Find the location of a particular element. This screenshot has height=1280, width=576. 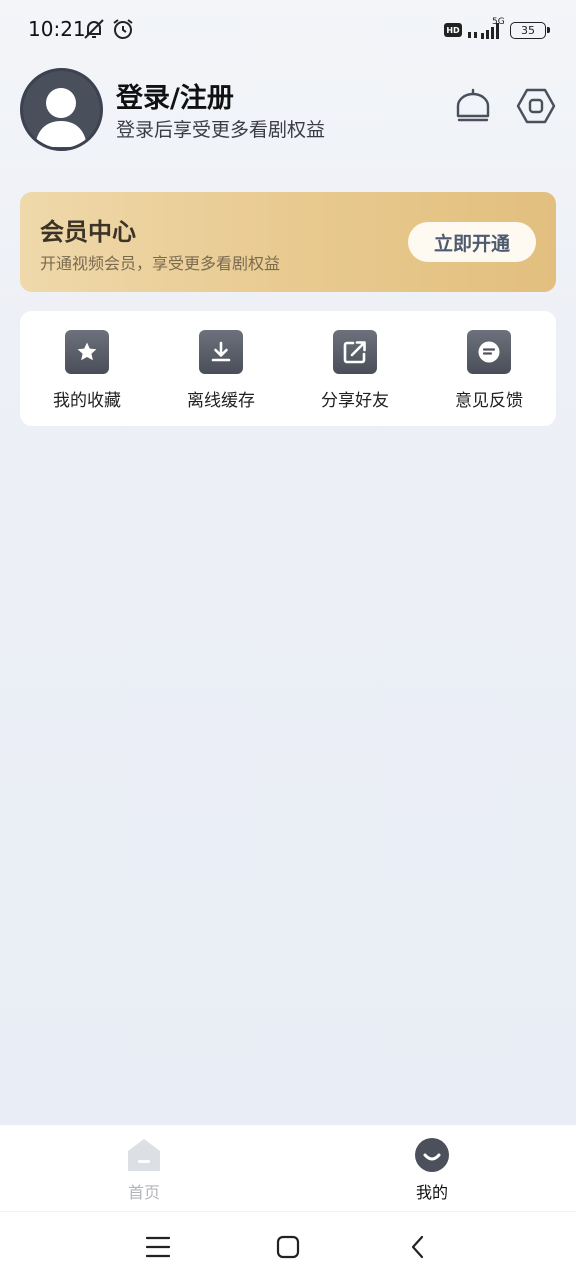

login-subtitle: 登录后享受更多看剧权益 is located at coordinates (221, 130).